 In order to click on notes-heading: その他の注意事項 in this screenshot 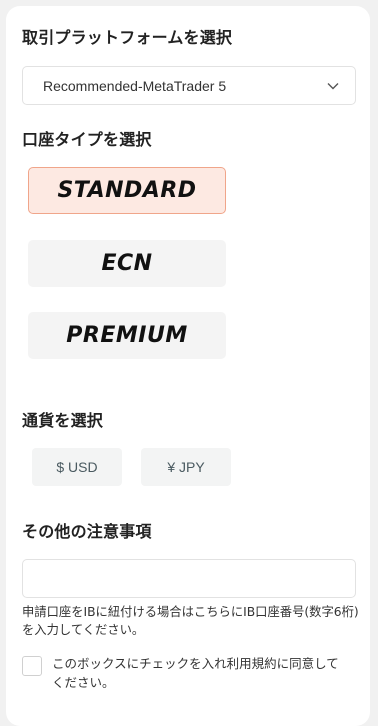, I will do `click(87, 531)`.